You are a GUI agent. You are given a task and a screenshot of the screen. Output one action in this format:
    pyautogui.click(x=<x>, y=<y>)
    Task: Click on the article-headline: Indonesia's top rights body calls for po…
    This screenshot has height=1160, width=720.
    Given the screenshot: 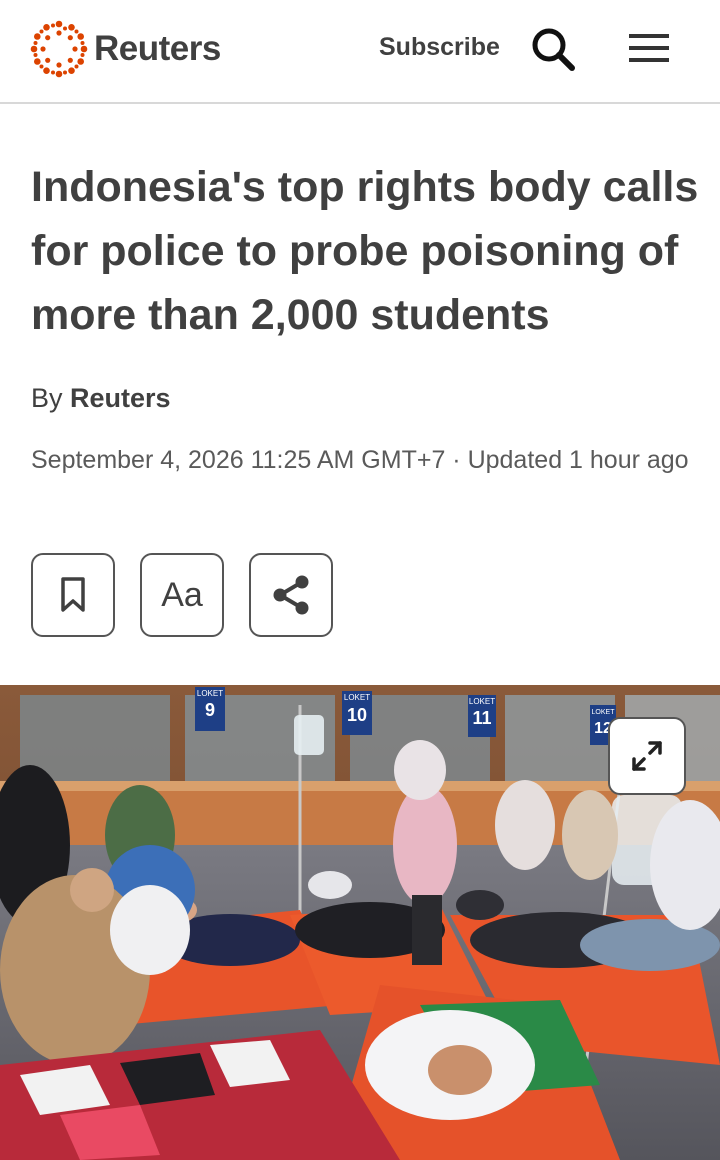 What is the action you would take?
    pyautogui.click(x=365, y=251)
    